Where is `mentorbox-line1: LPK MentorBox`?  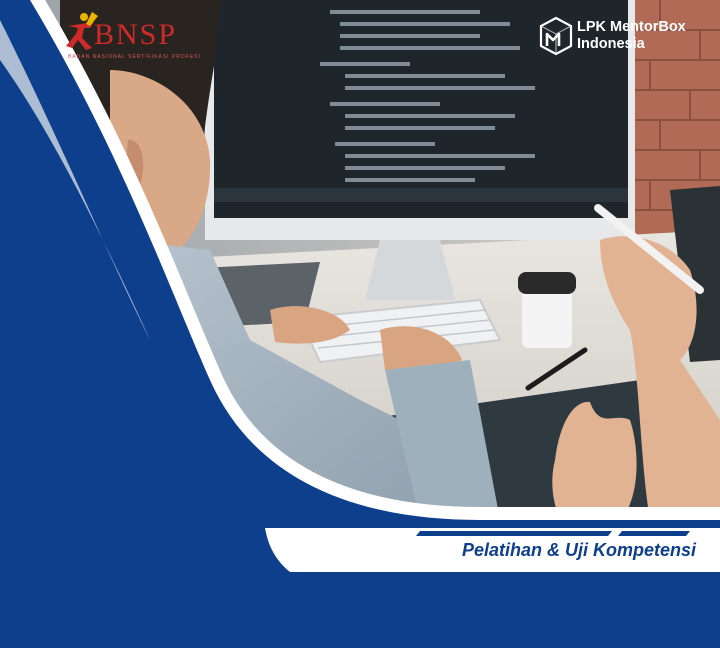 mentorbox-line1: LPK MentorBox is located at coordinates (631, 27).